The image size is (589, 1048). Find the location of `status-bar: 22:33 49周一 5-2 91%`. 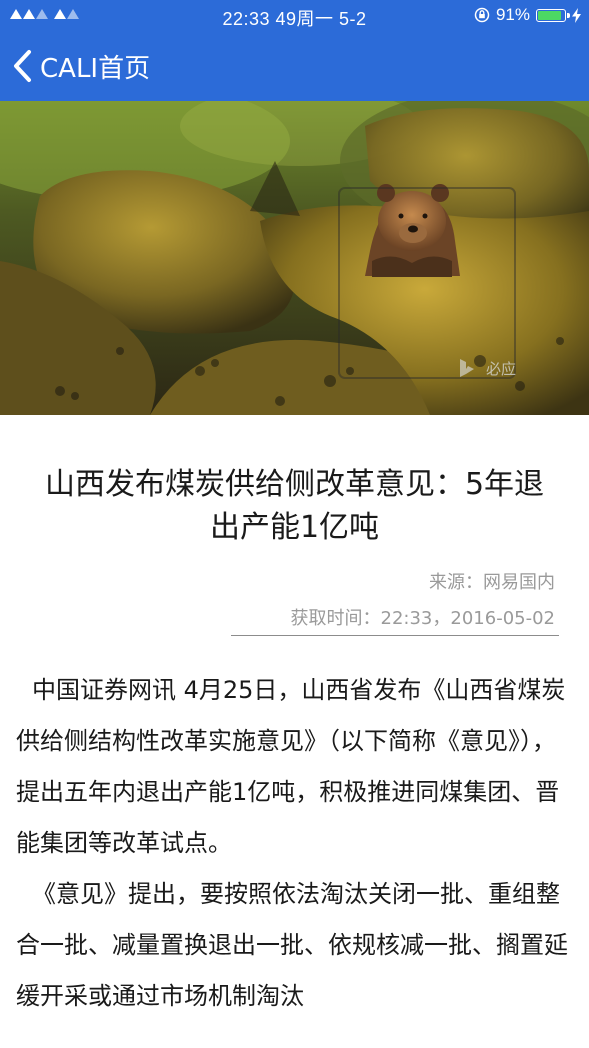

status-bar: 22:33 49周一 5-2 91% is located at coordinates (294, 16).